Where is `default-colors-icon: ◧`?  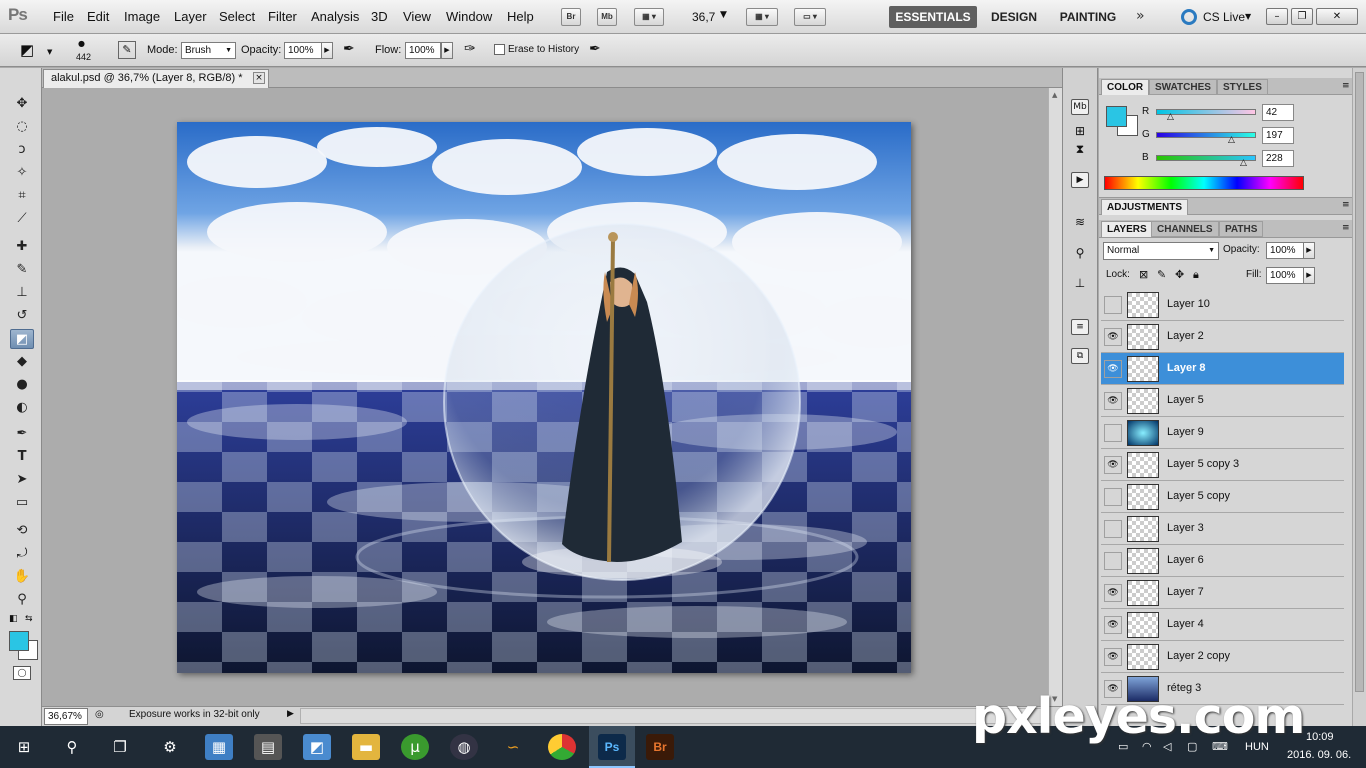 default-colors-icon: ◧ is located at coordinates (13, 619).